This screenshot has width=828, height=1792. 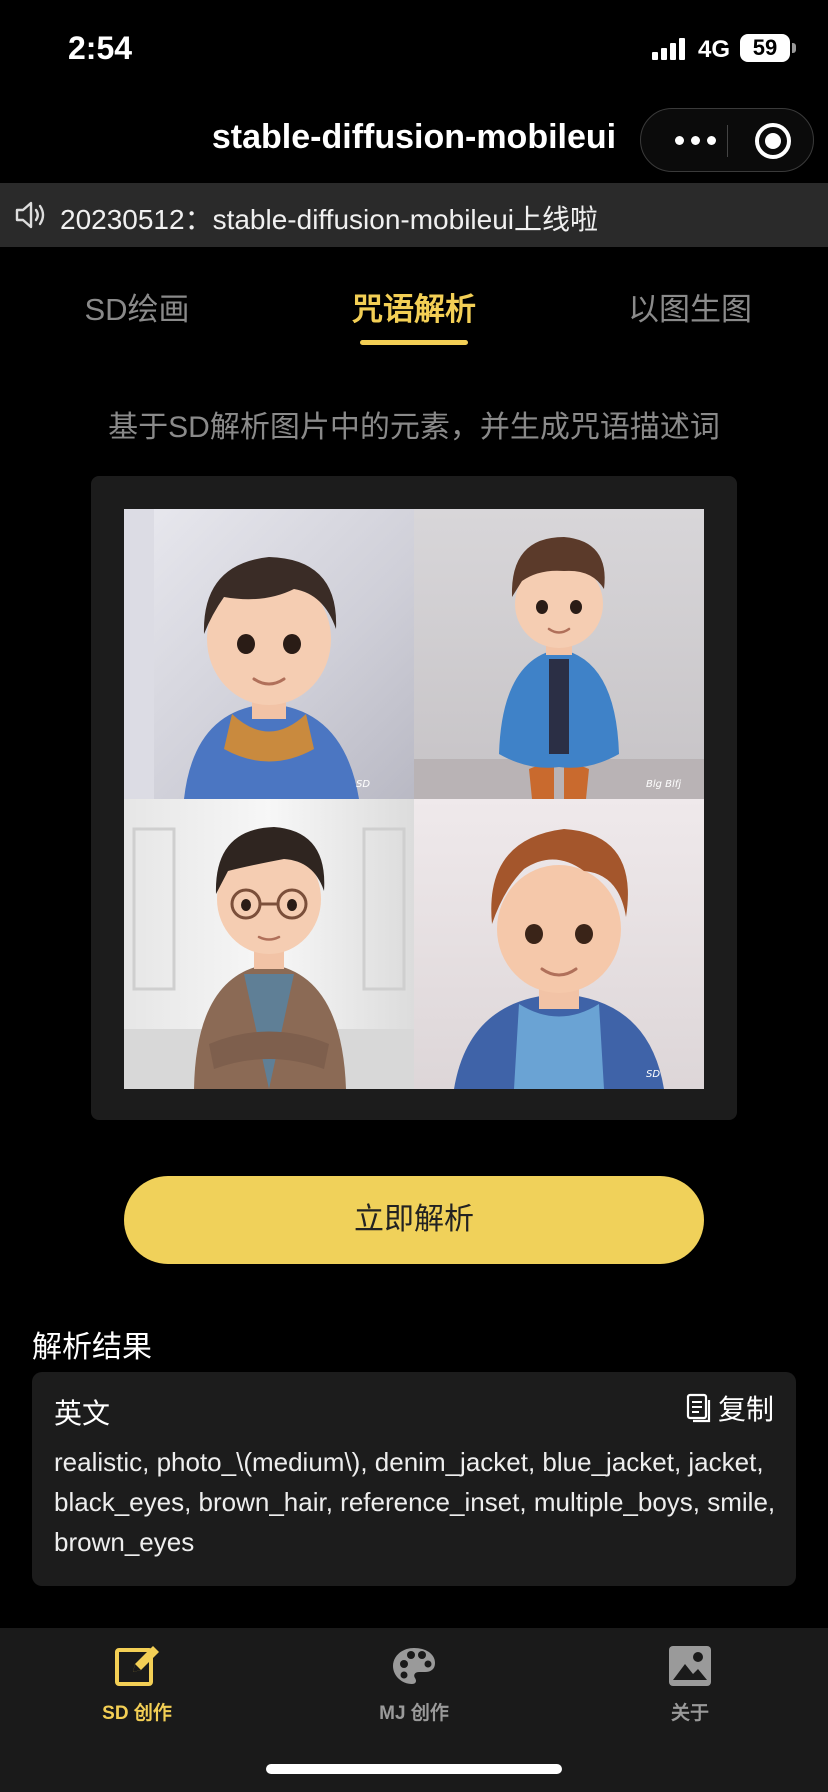 What do you see at coordinates (663, 784) in the screenshot?
I see `portrait-signature: Blg Blfj` at bounding box center [663, 784].